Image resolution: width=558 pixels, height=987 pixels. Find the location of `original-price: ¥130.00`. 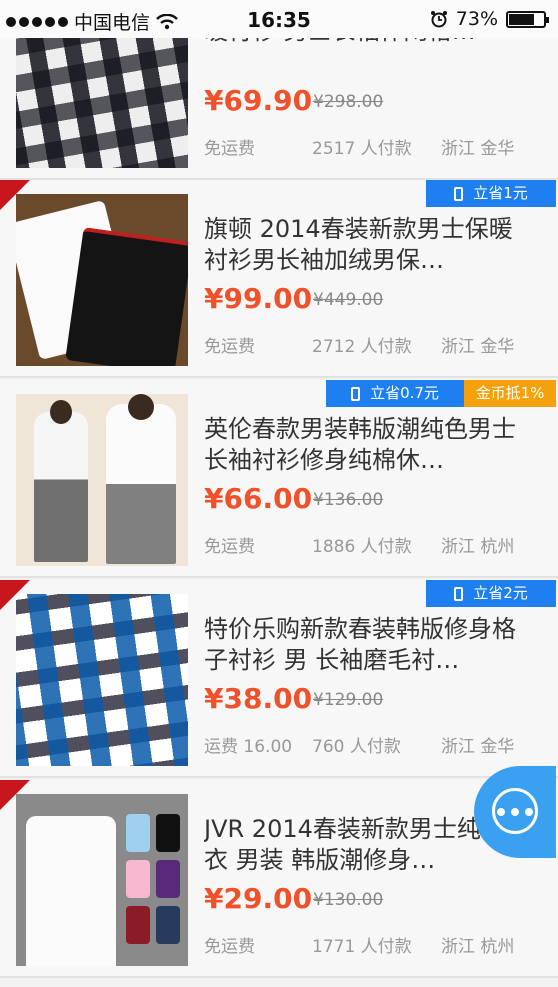

original-price: ¥130.00 is located at coordinates (348, 900).